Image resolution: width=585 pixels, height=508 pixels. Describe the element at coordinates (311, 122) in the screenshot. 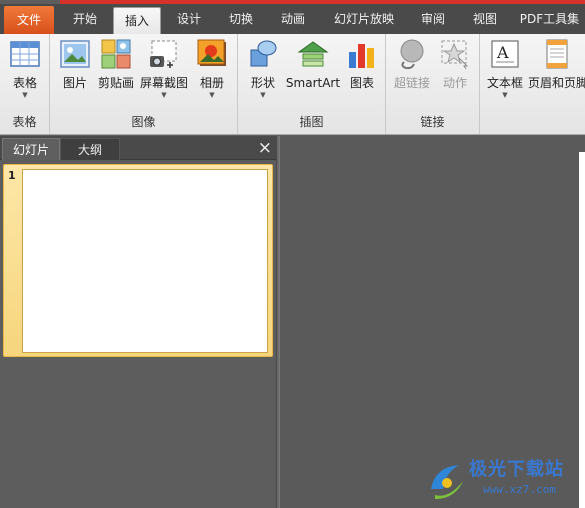

I see `group-label-illustration: 插图` at that location.